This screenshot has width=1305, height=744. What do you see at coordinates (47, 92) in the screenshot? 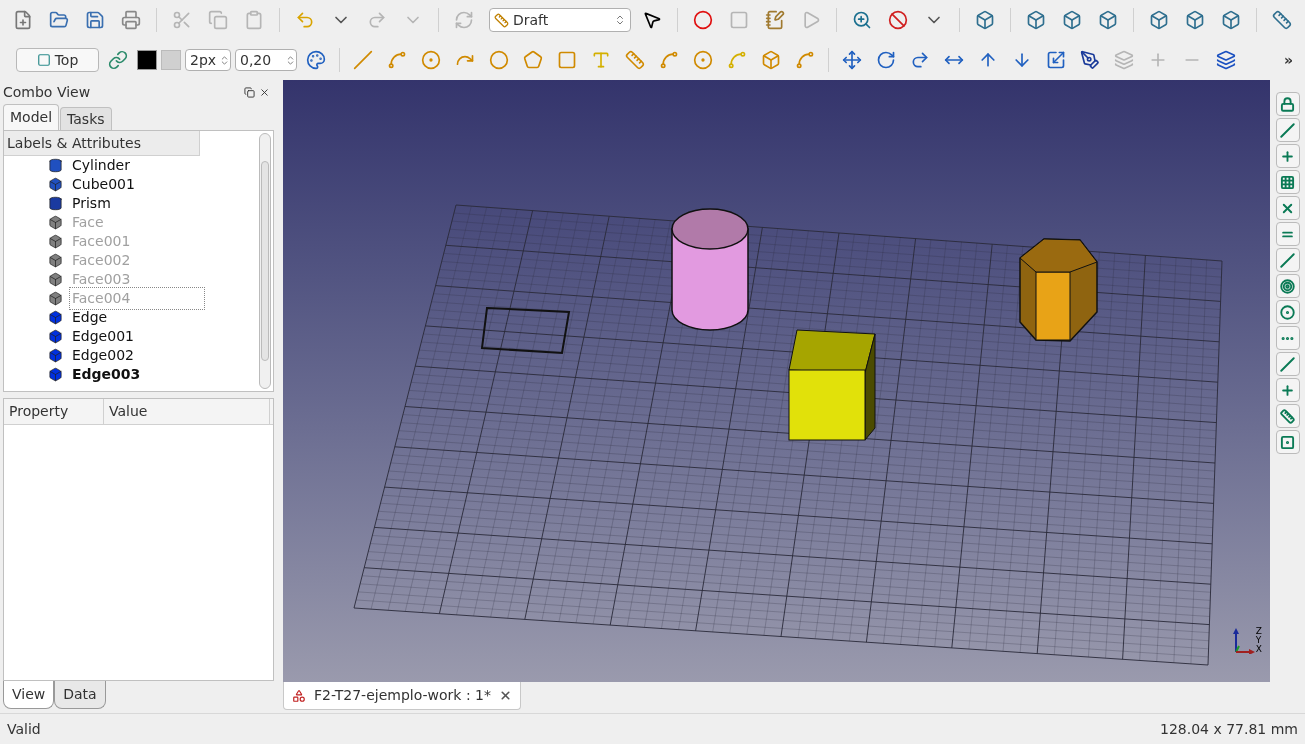
I see `panel-title: Combo View` at bounding box center [47, 92].